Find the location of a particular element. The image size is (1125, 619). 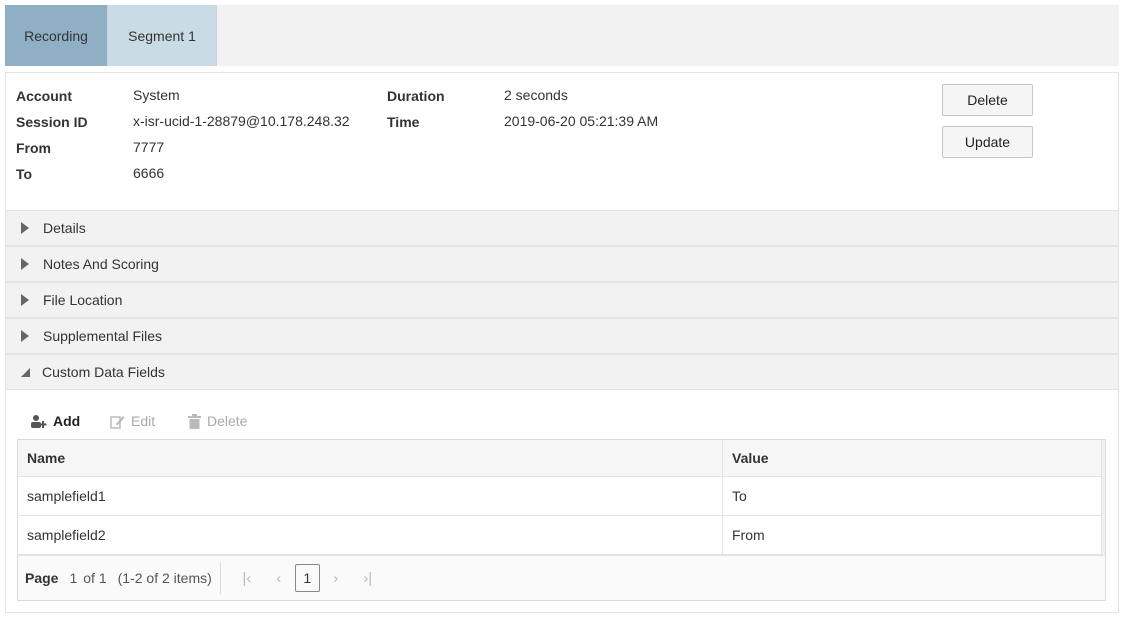

account-label: Account is located at coordinates (44, 96).